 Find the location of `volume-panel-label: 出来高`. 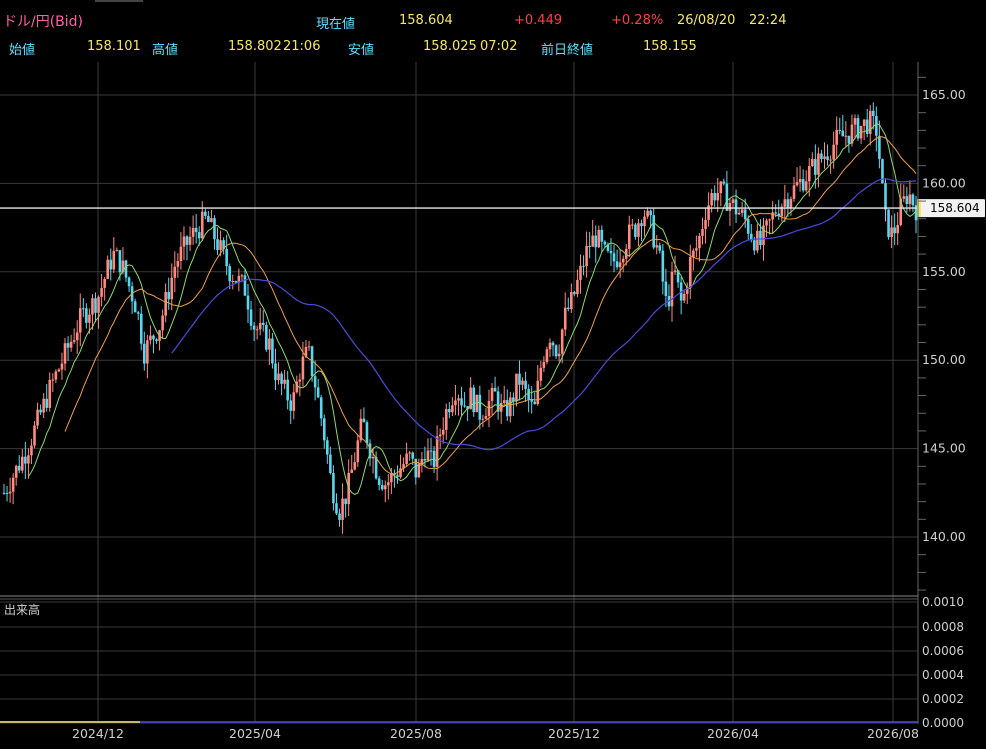

volume-panel-label: 出来高 is located at coordinates (22, 609).